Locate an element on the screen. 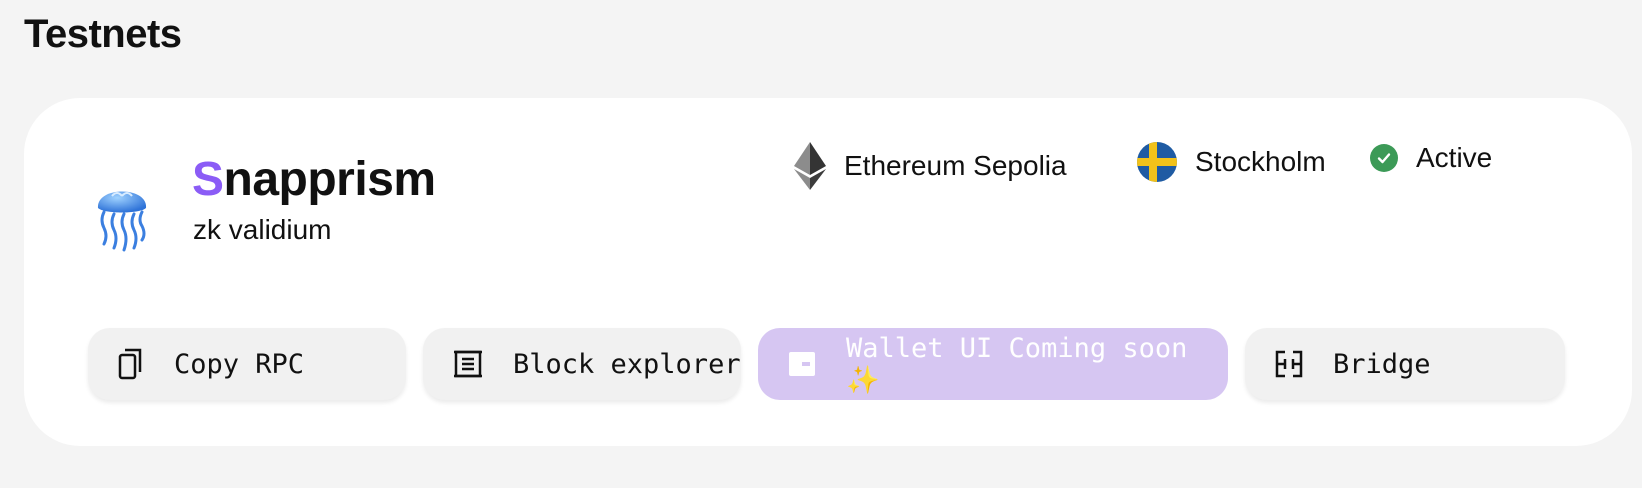  bridge-label: Bridge is located at coordinates (1382, 364).